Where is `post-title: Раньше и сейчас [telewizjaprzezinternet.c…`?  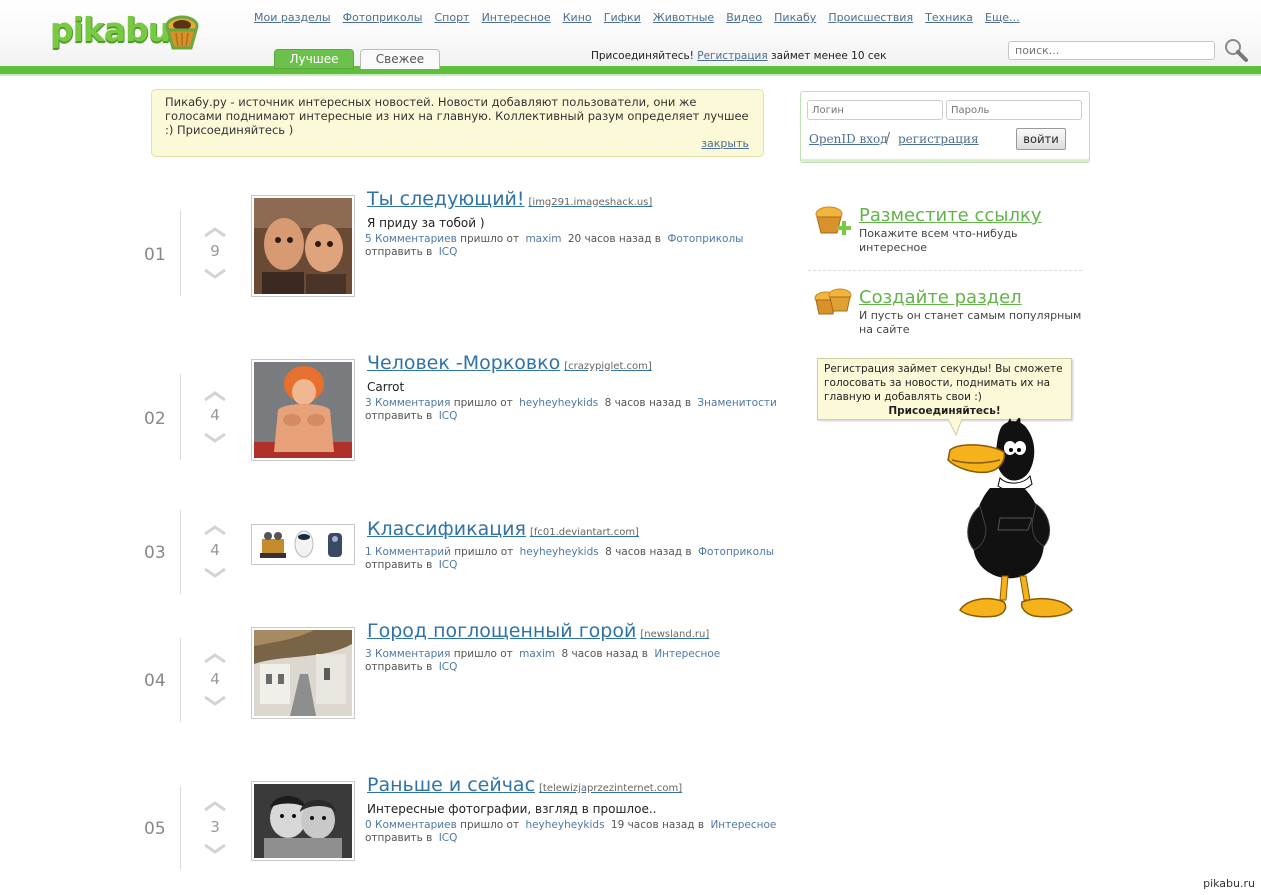 post-title: Раньше и сейчас [telewizjaprzezinternet.c… is located at coordinates (524, 785).